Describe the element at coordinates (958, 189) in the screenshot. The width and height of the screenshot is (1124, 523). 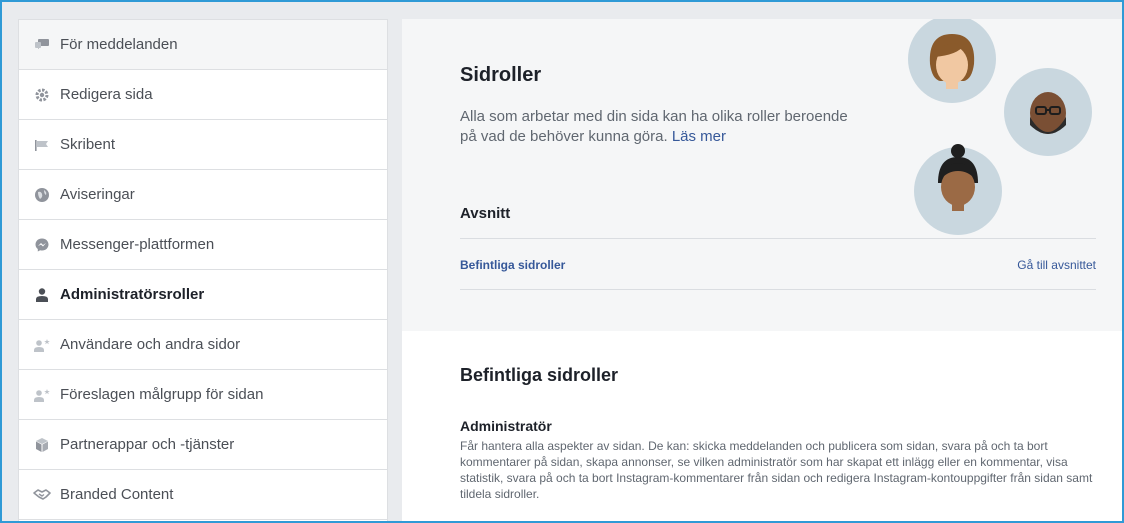
I see `avatar-woman-bun` at that location.